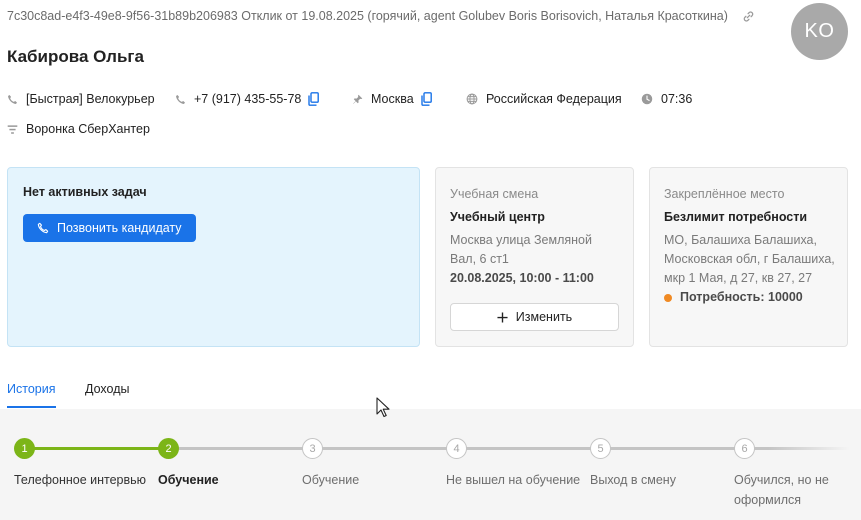 The image size is (861, 520). Describe the element at coordinates (668, 297) in the screenshot. I see `status-dot` at that location.